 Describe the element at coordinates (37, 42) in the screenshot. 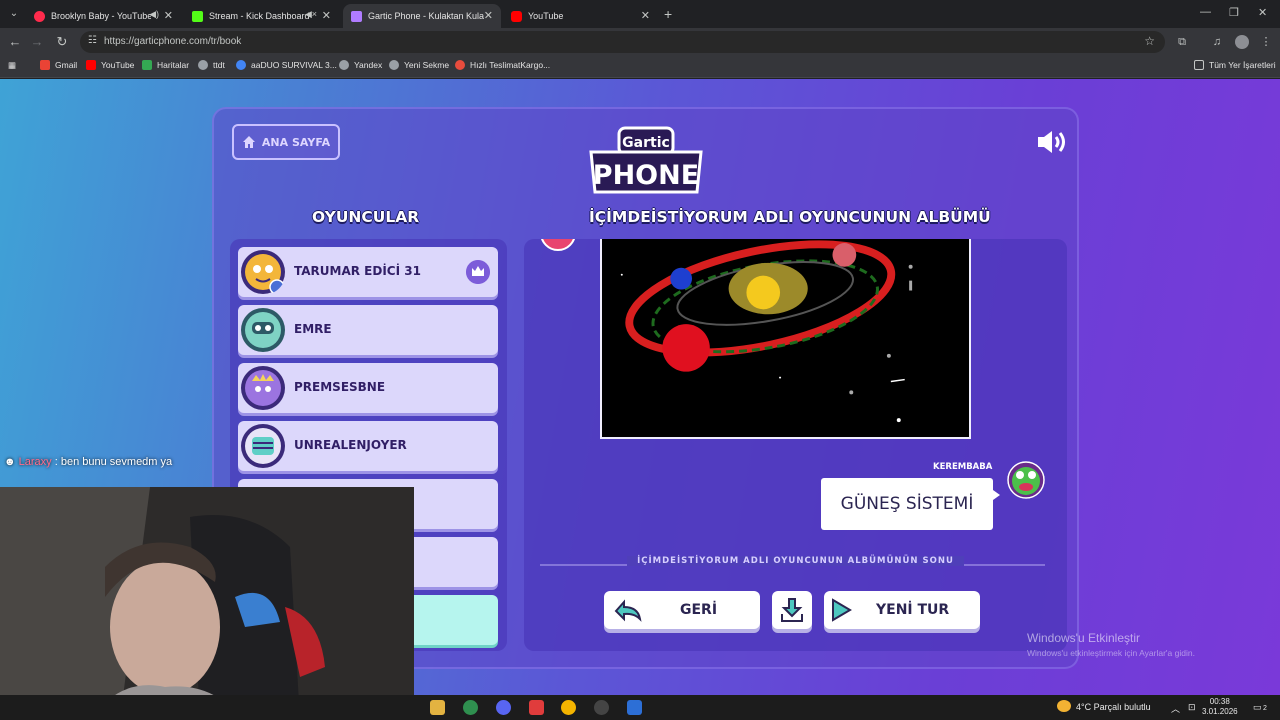

I see `forward-arrow-icon: →` at that location.